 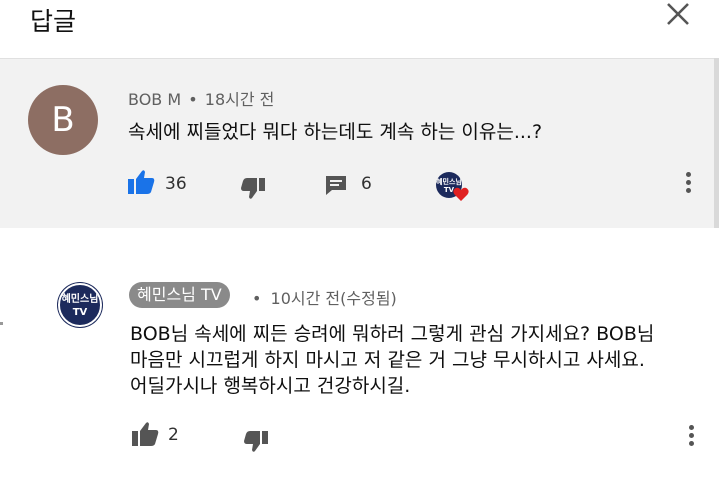 I want to click on comment-text: 속세에 찌들었다 뭐다 하는데도 계속 하는 이유는...?, so click(x=335, y=132).